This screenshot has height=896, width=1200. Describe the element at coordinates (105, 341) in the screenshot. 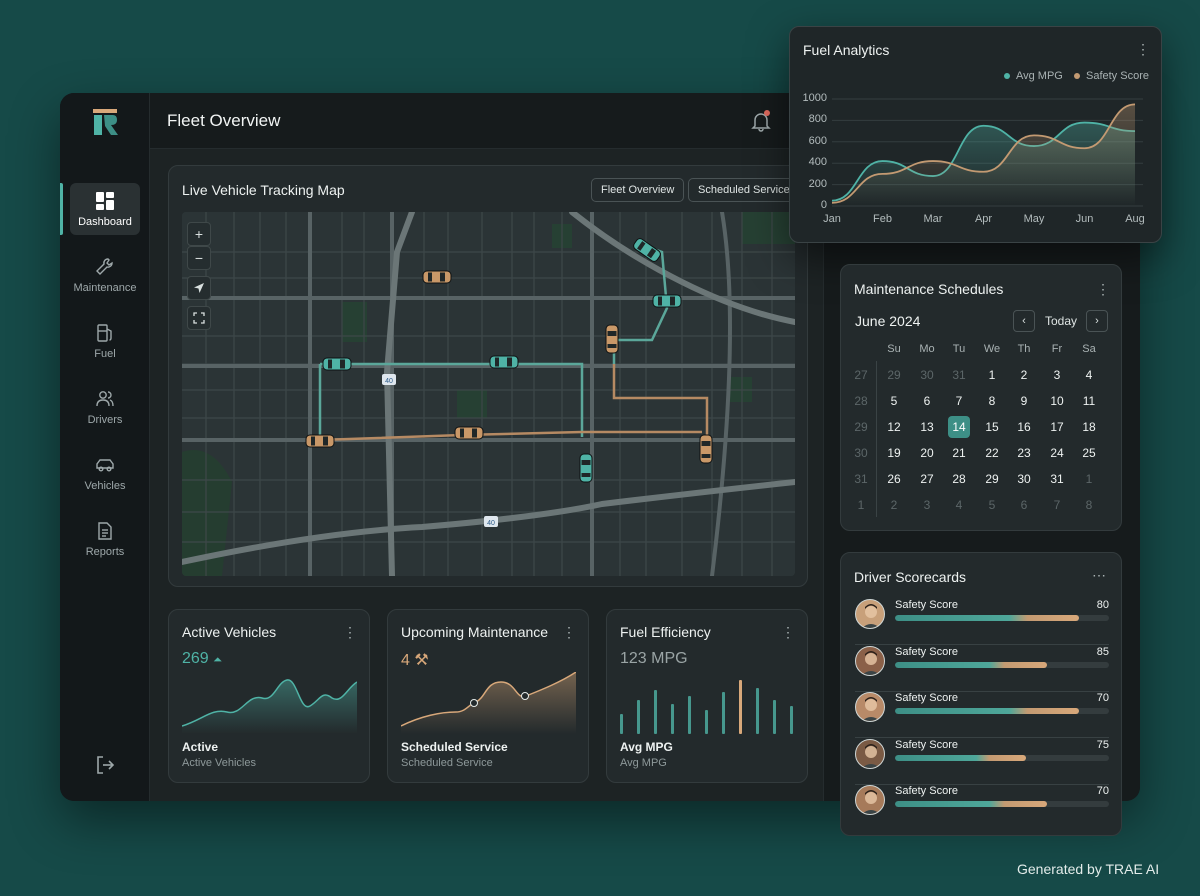

I see `sidebar-item-fuel: Fuel` at that location.